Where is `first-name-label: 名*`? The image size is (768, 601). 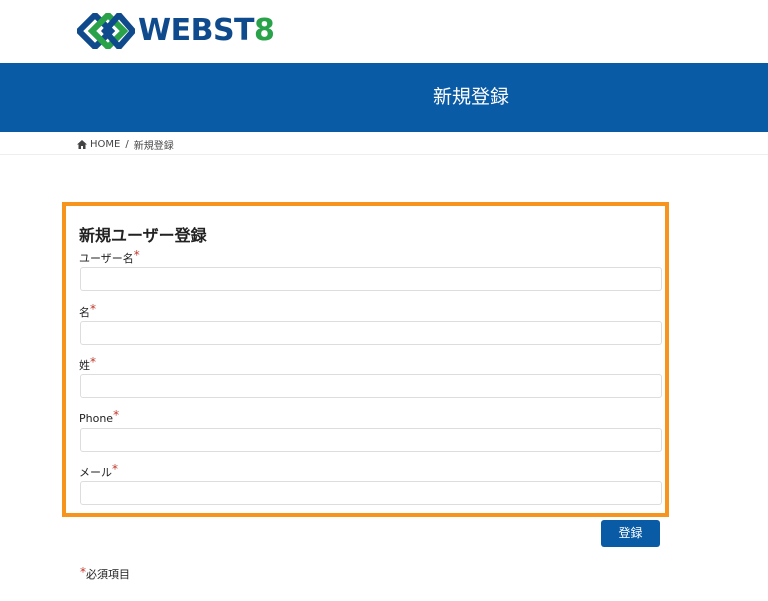 first-name-label: 名* is located at coordinates (87, 311).